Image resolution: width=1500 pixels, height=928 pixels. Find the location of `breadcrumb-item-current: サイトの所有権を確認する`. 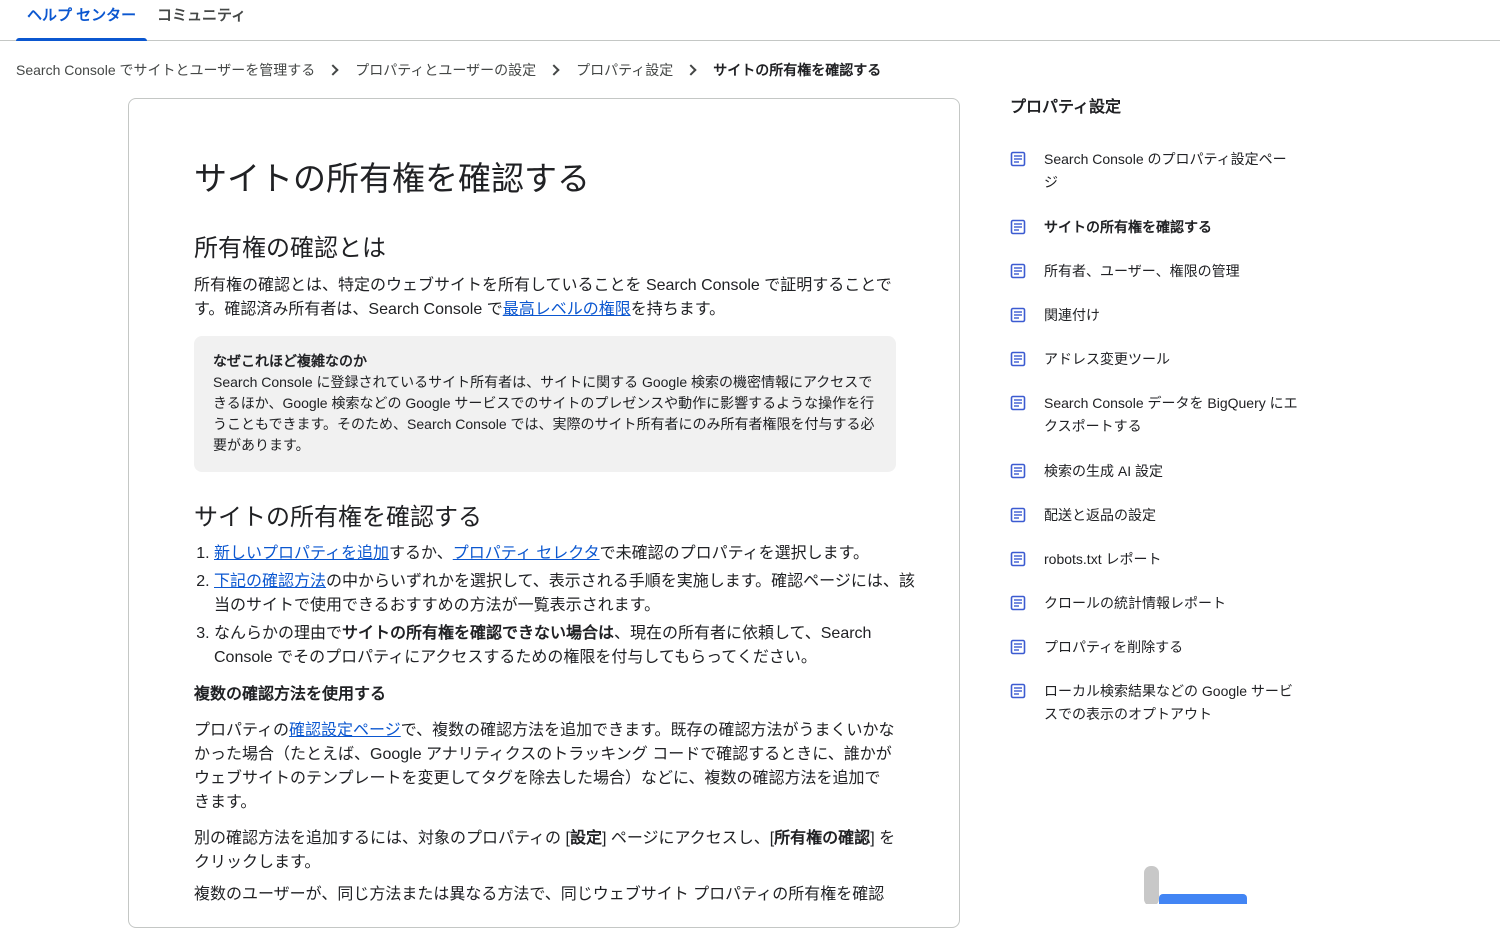

breadcrumb-item-current: サイトの所有権を確認する is located at coordinates (797, 70).